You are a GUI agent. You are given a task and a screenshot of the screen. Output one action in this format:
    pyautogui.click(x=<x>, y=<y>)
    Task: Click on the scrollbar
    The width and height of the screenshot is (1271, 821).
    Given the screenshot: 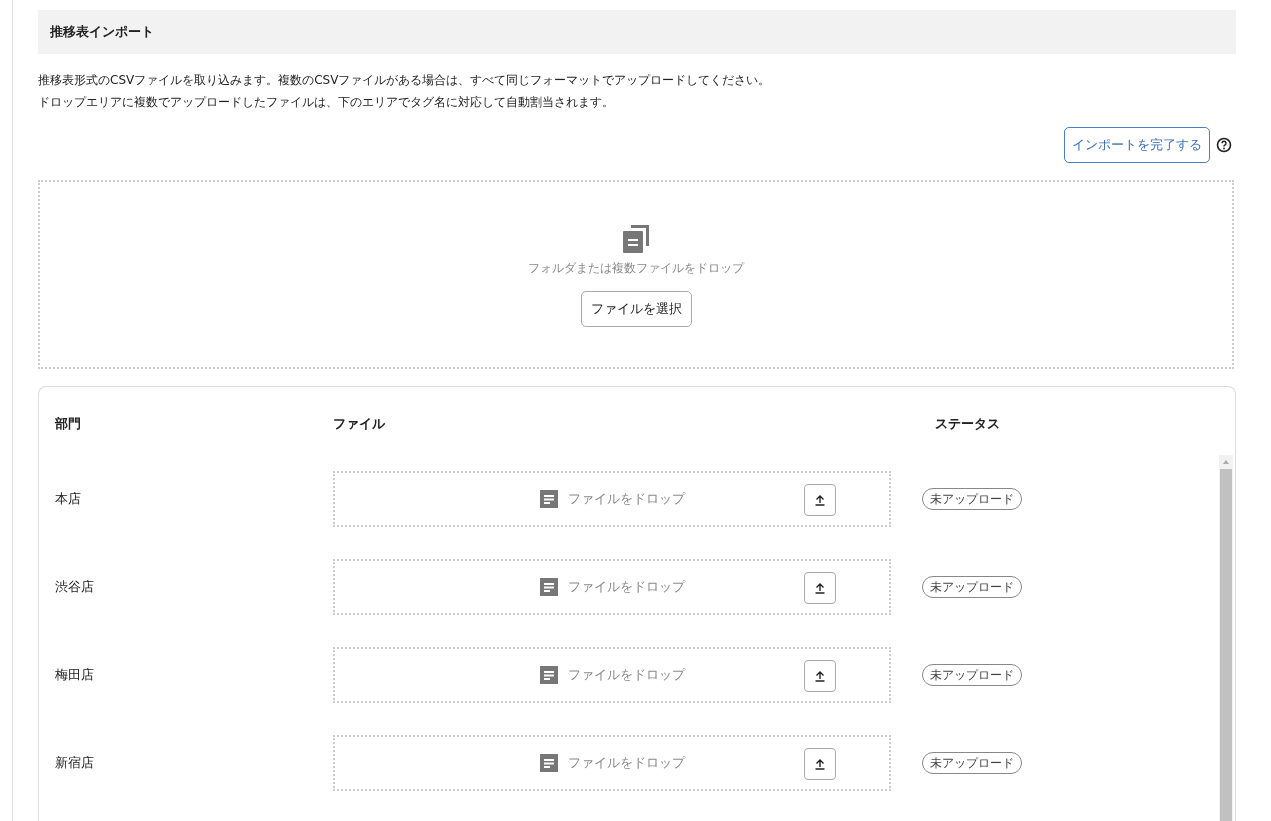 What is the action you would take?
    pyautogui.click(x=1226, y=638)
    